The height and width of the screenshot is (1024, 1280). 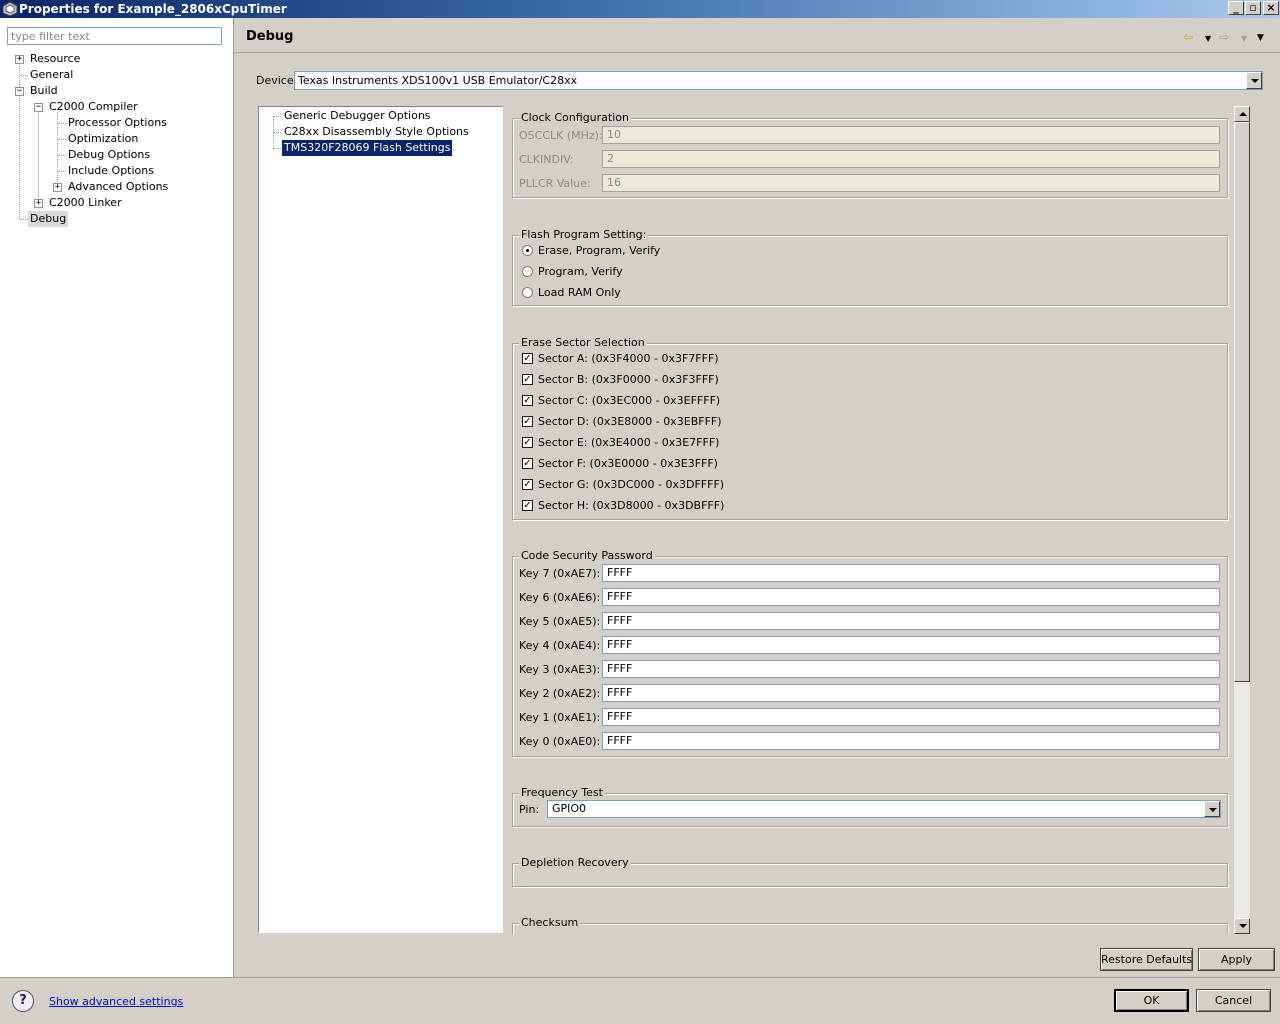 What do you see at coordinates (1242, 114) in the screenshot?
I see `scroll-up-icon` at bounding box center [1242, 114].